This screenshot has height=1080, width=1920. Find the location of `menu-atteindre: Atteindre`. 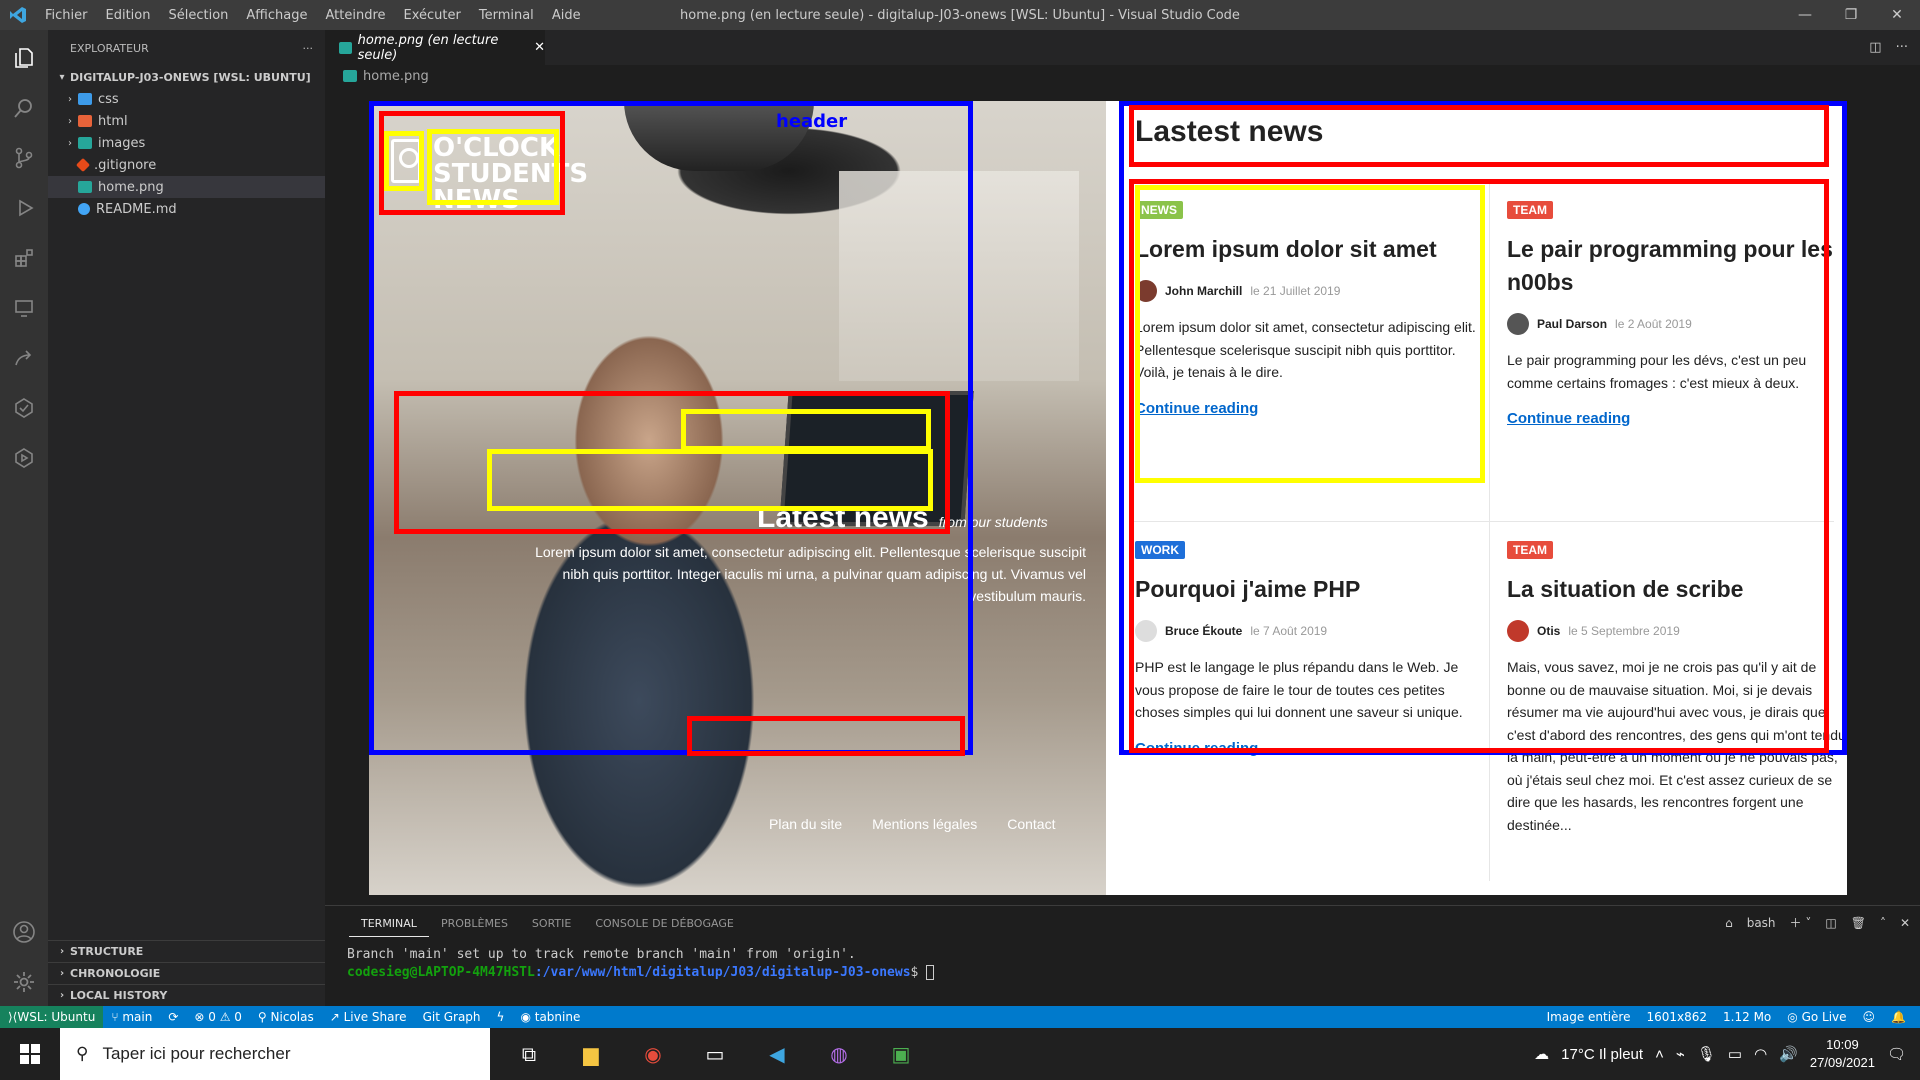

menu-atteindre: Atteindre is located at coordinates (355, 15).